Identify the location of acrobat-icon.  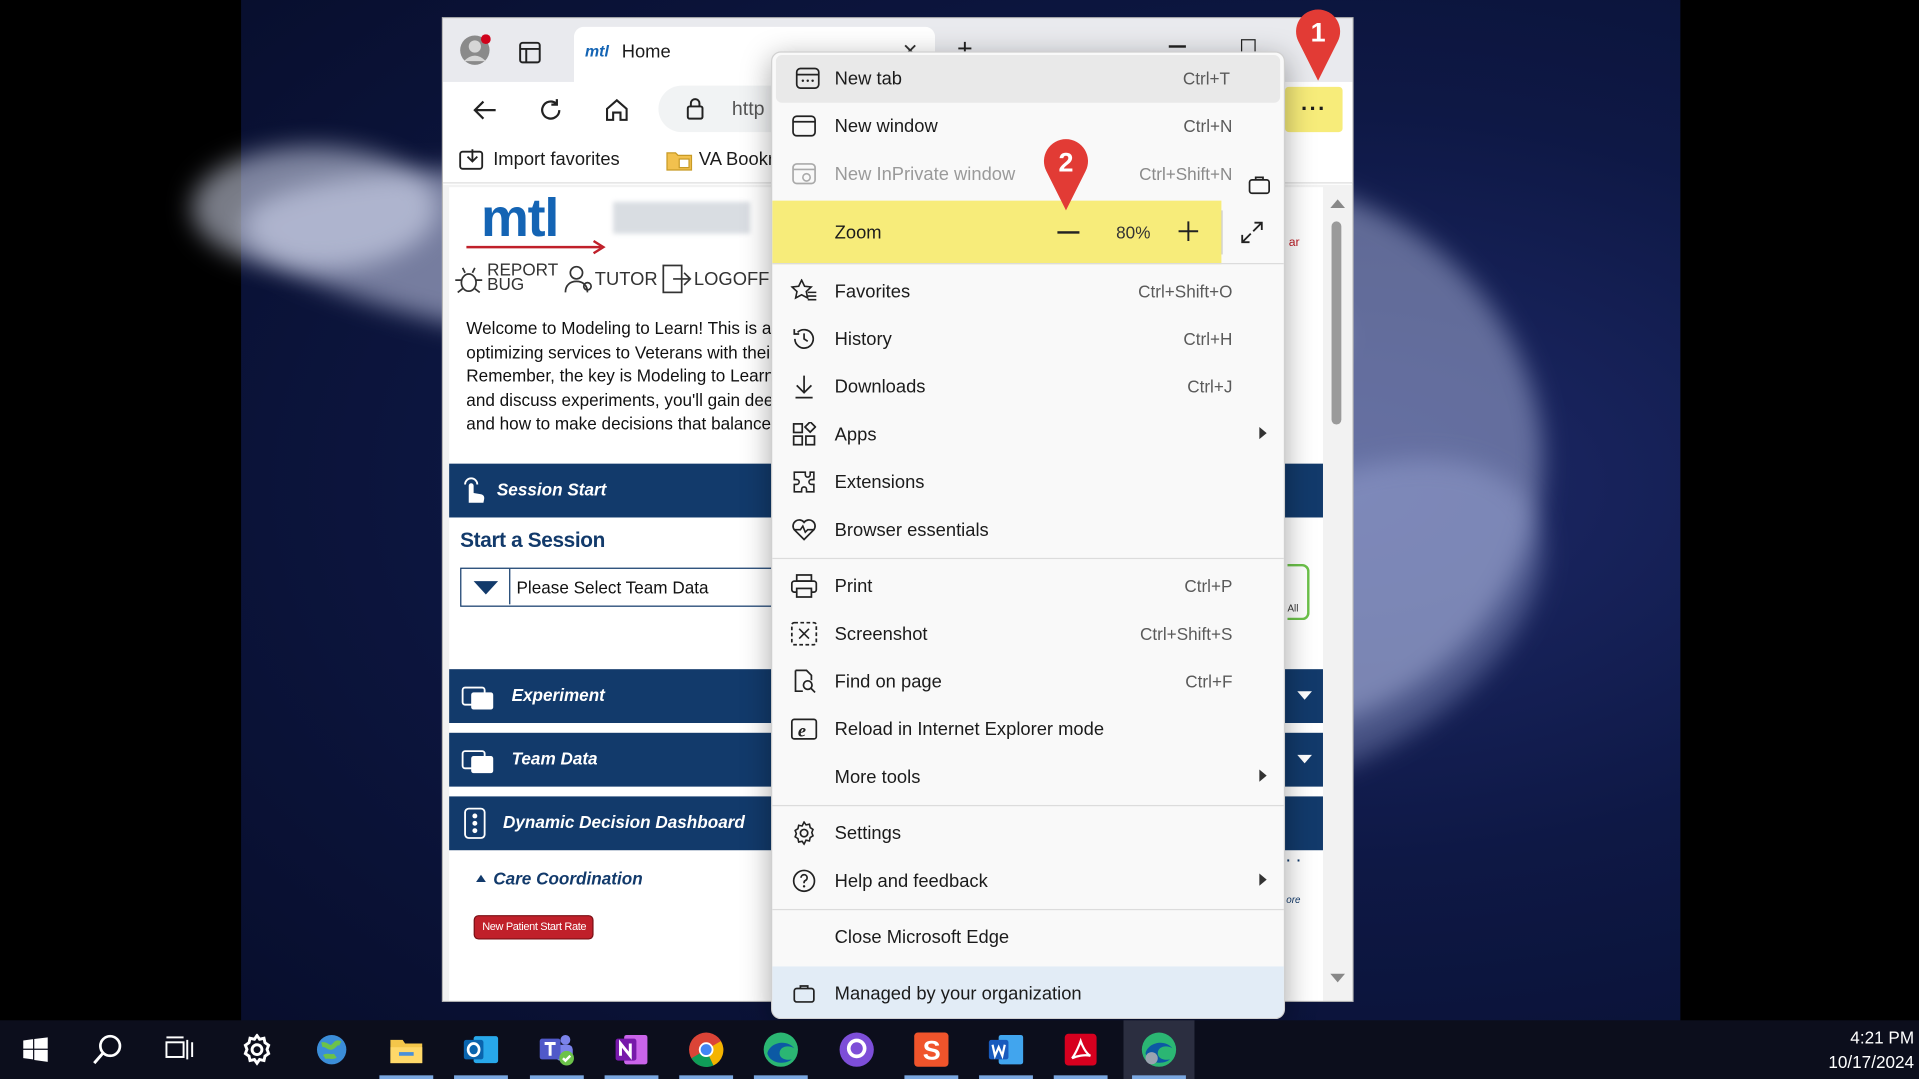
(1080, 1052).